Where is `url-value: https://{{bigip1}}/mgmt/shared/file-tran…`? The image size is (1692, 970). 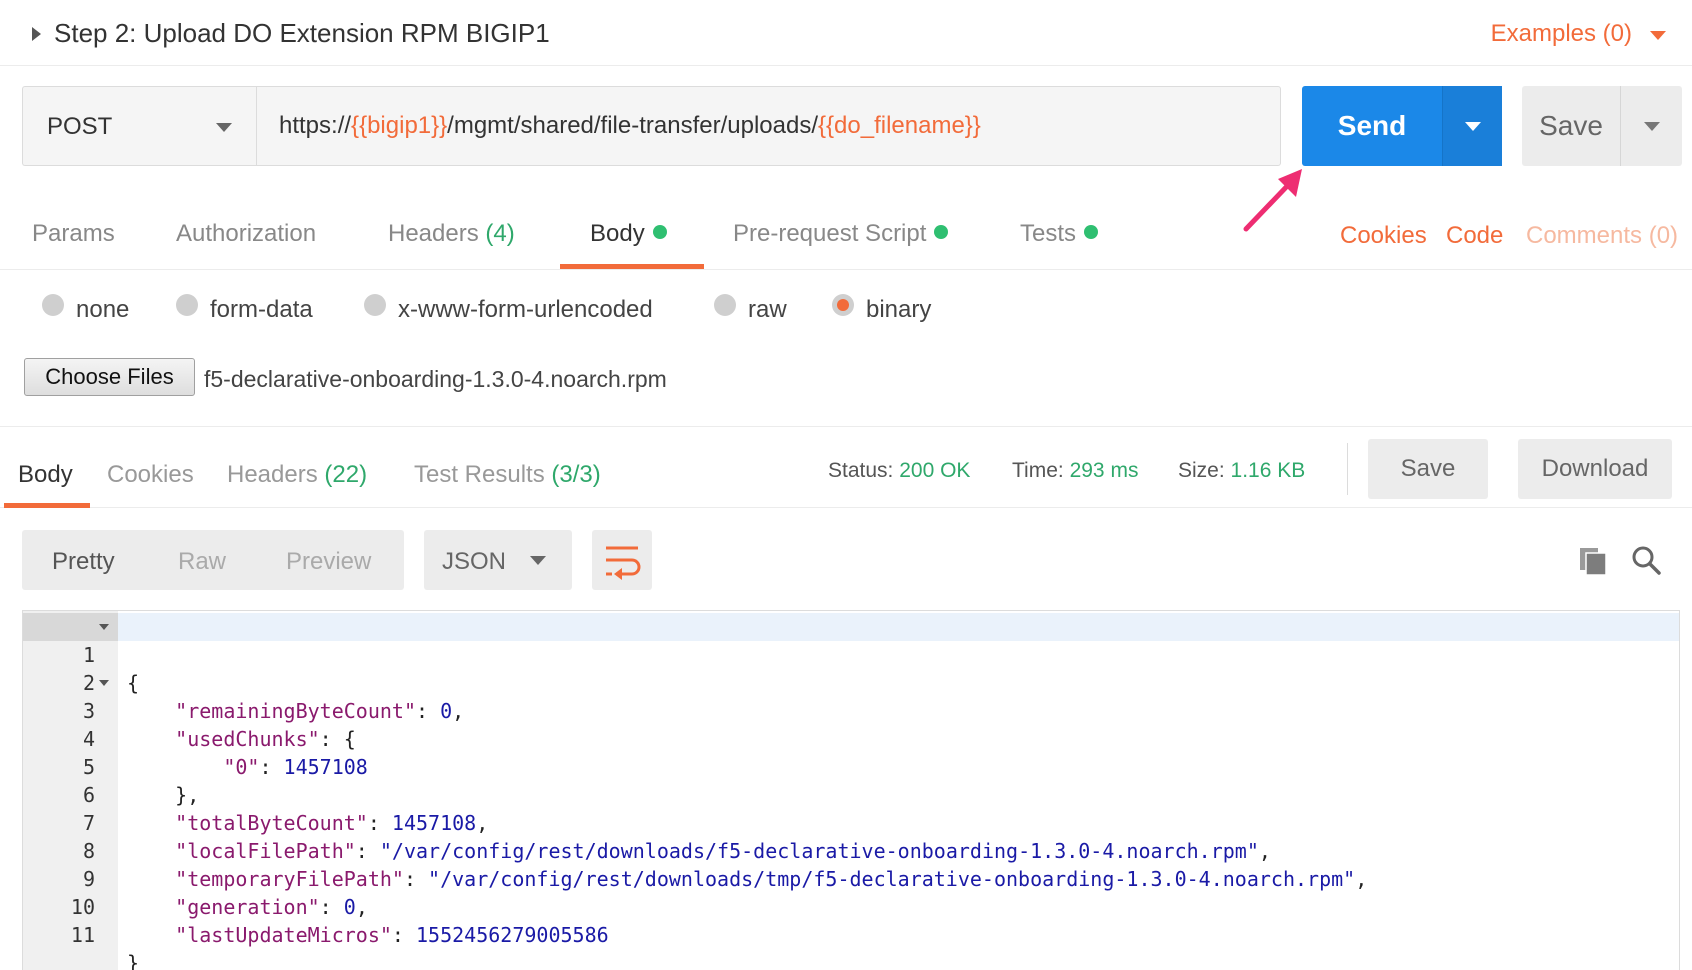 url-value: https://{{bigip1}}/mgmt/shared/file-tran… is located at coordinates (630, 125).